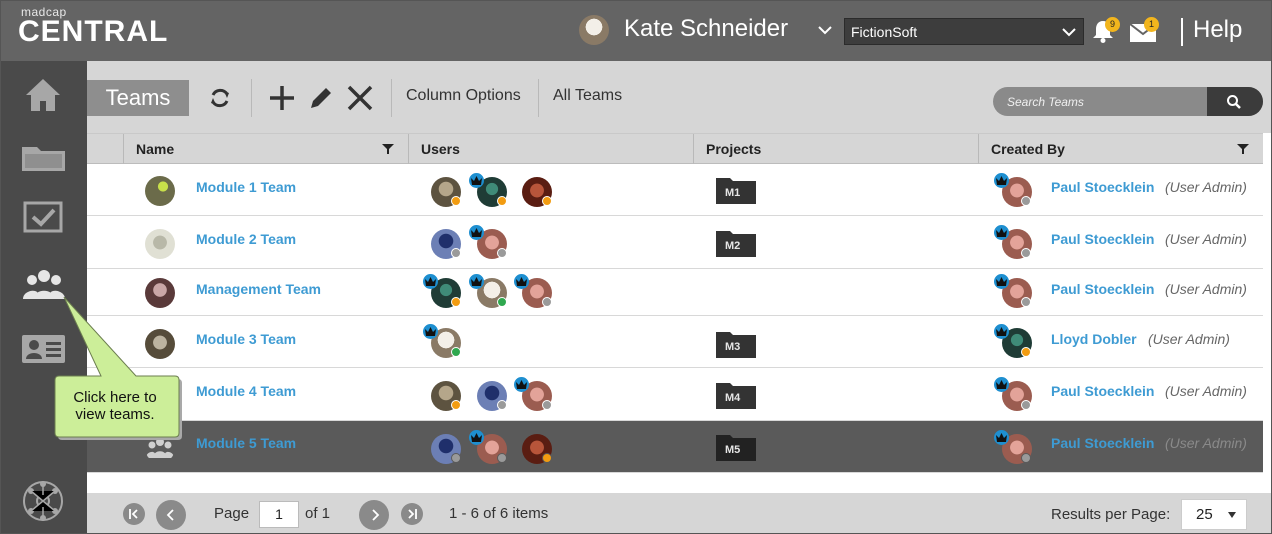 The height and width of the screenshot is (534, 1272). I want to click on add-icon, so click(282, 98).